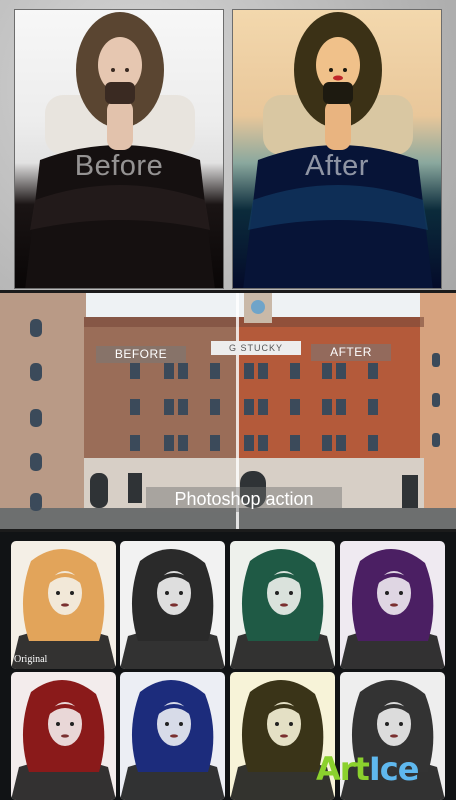 The image size is (456, 800). What do you see at coordinates (119, 166) in the screenshot?
I see `before-label: Before` at bounding box center [119, 166].